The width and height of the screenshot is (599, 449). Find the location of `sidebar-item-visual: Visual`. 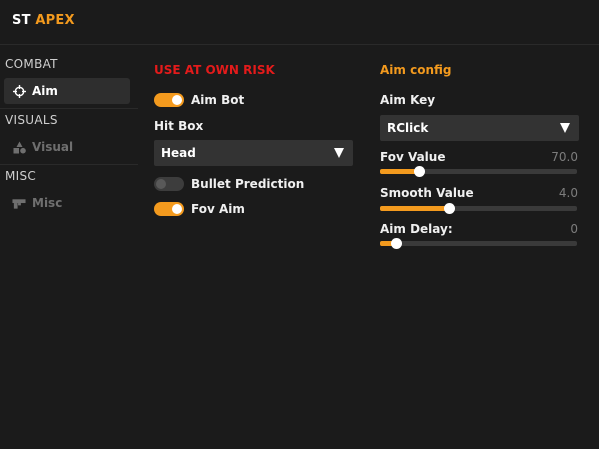

sidebar-item-visual: Visual is located at coordinates (67, 147).